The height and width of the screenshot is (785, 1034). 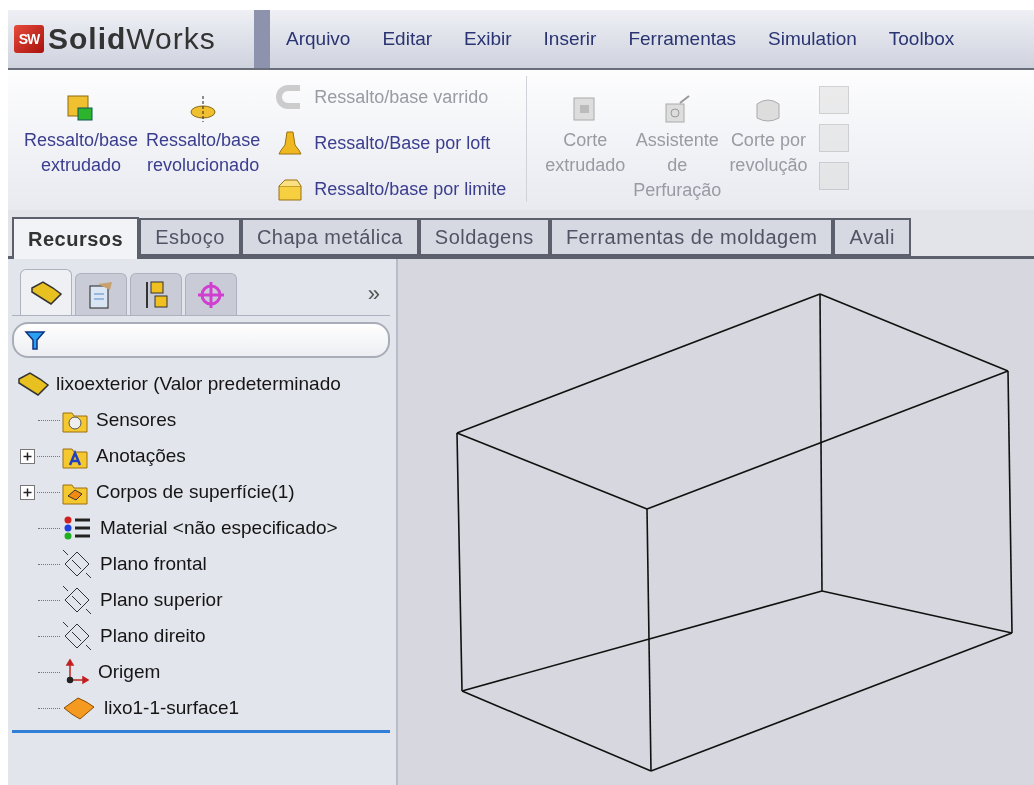 I want to click on tree-item: Sensores, so click(x=136, y=420).